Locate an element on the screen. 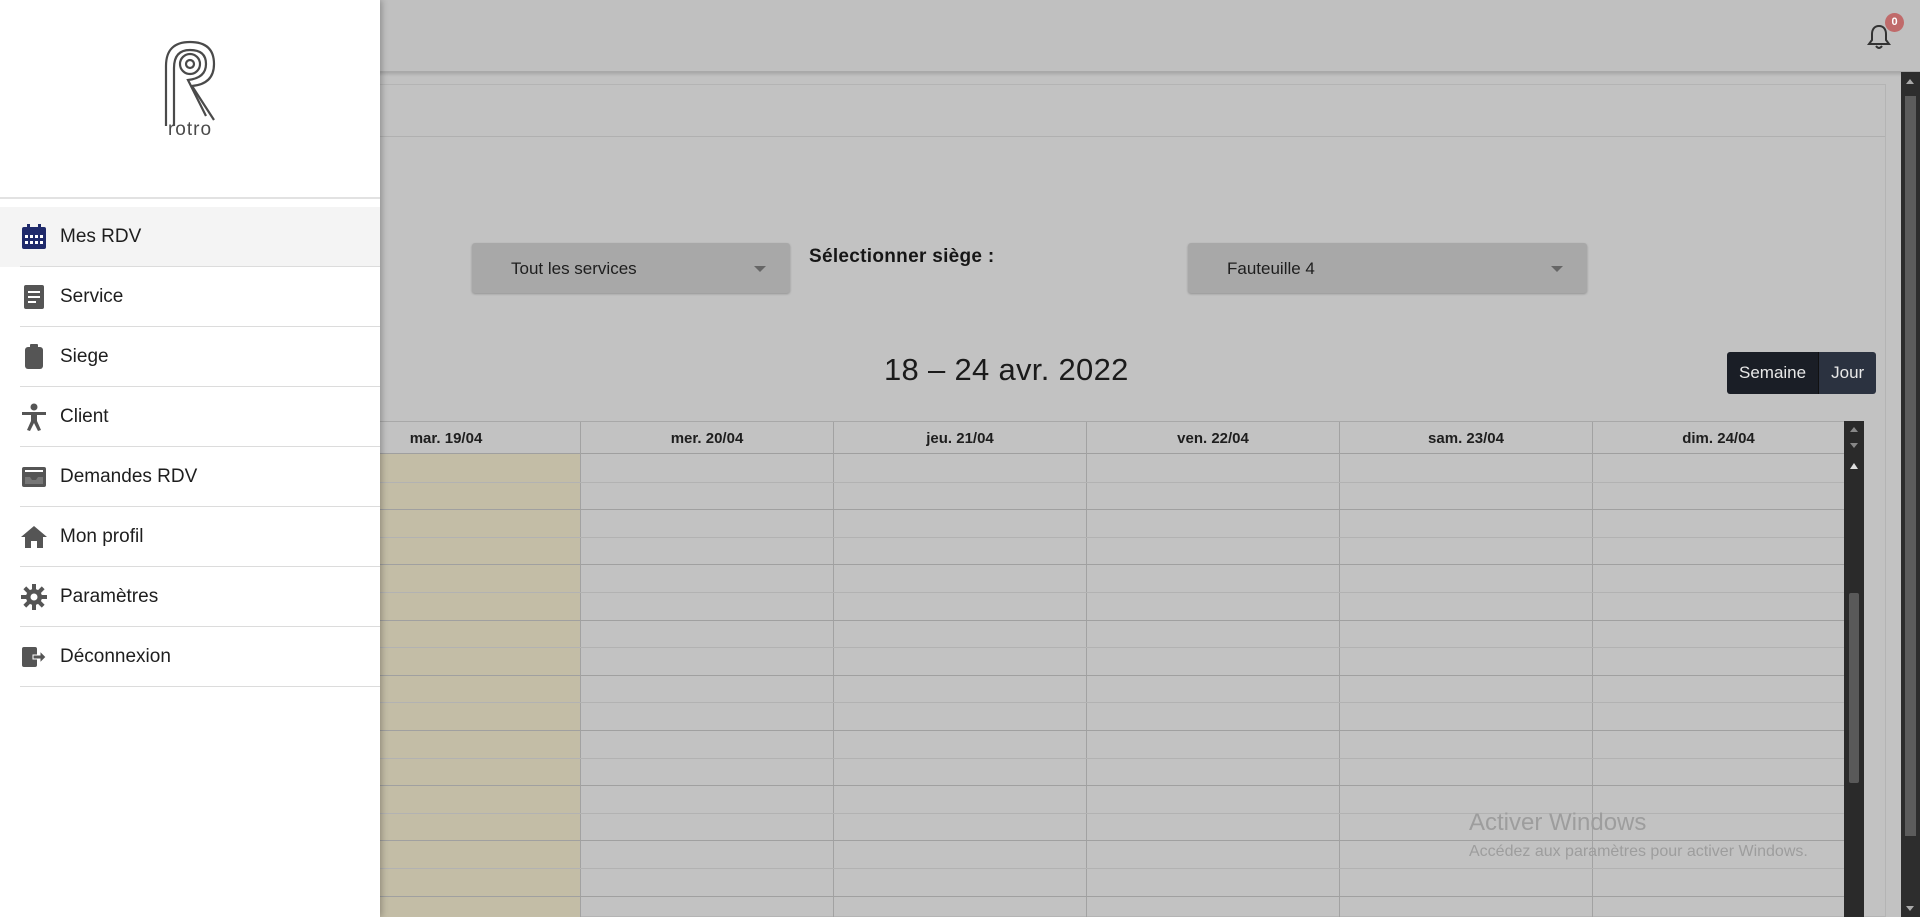 The height and width of the screenshot is (917, 1920). calendar-icon is located at coordinates (34, 237).